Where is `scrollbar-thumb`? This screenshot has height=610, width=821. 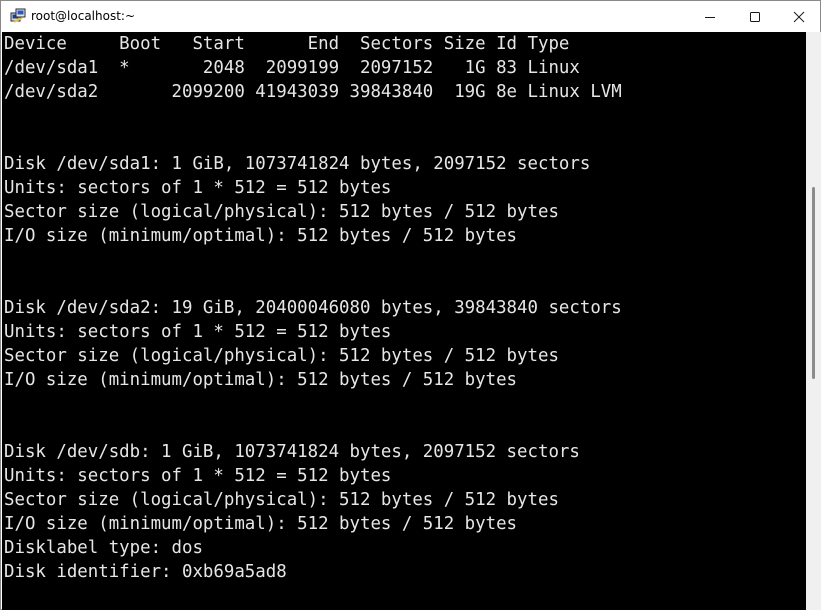 scrollbar-thumb is located at coordinates (813, 283).